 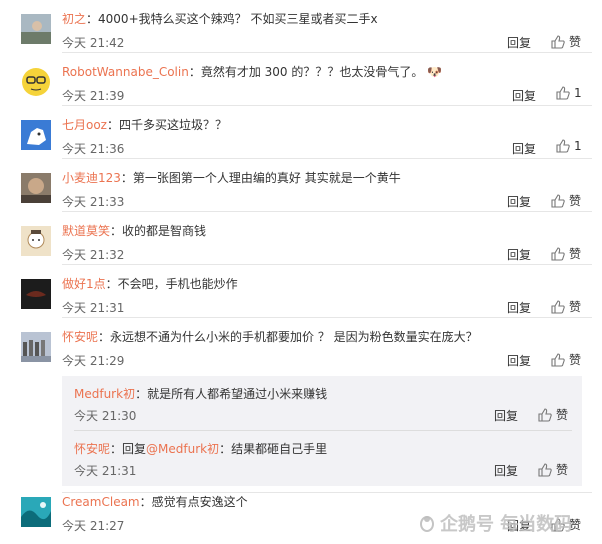 I want to click on comment-text: 收的都是智商钱, so click(x=164, y=231).